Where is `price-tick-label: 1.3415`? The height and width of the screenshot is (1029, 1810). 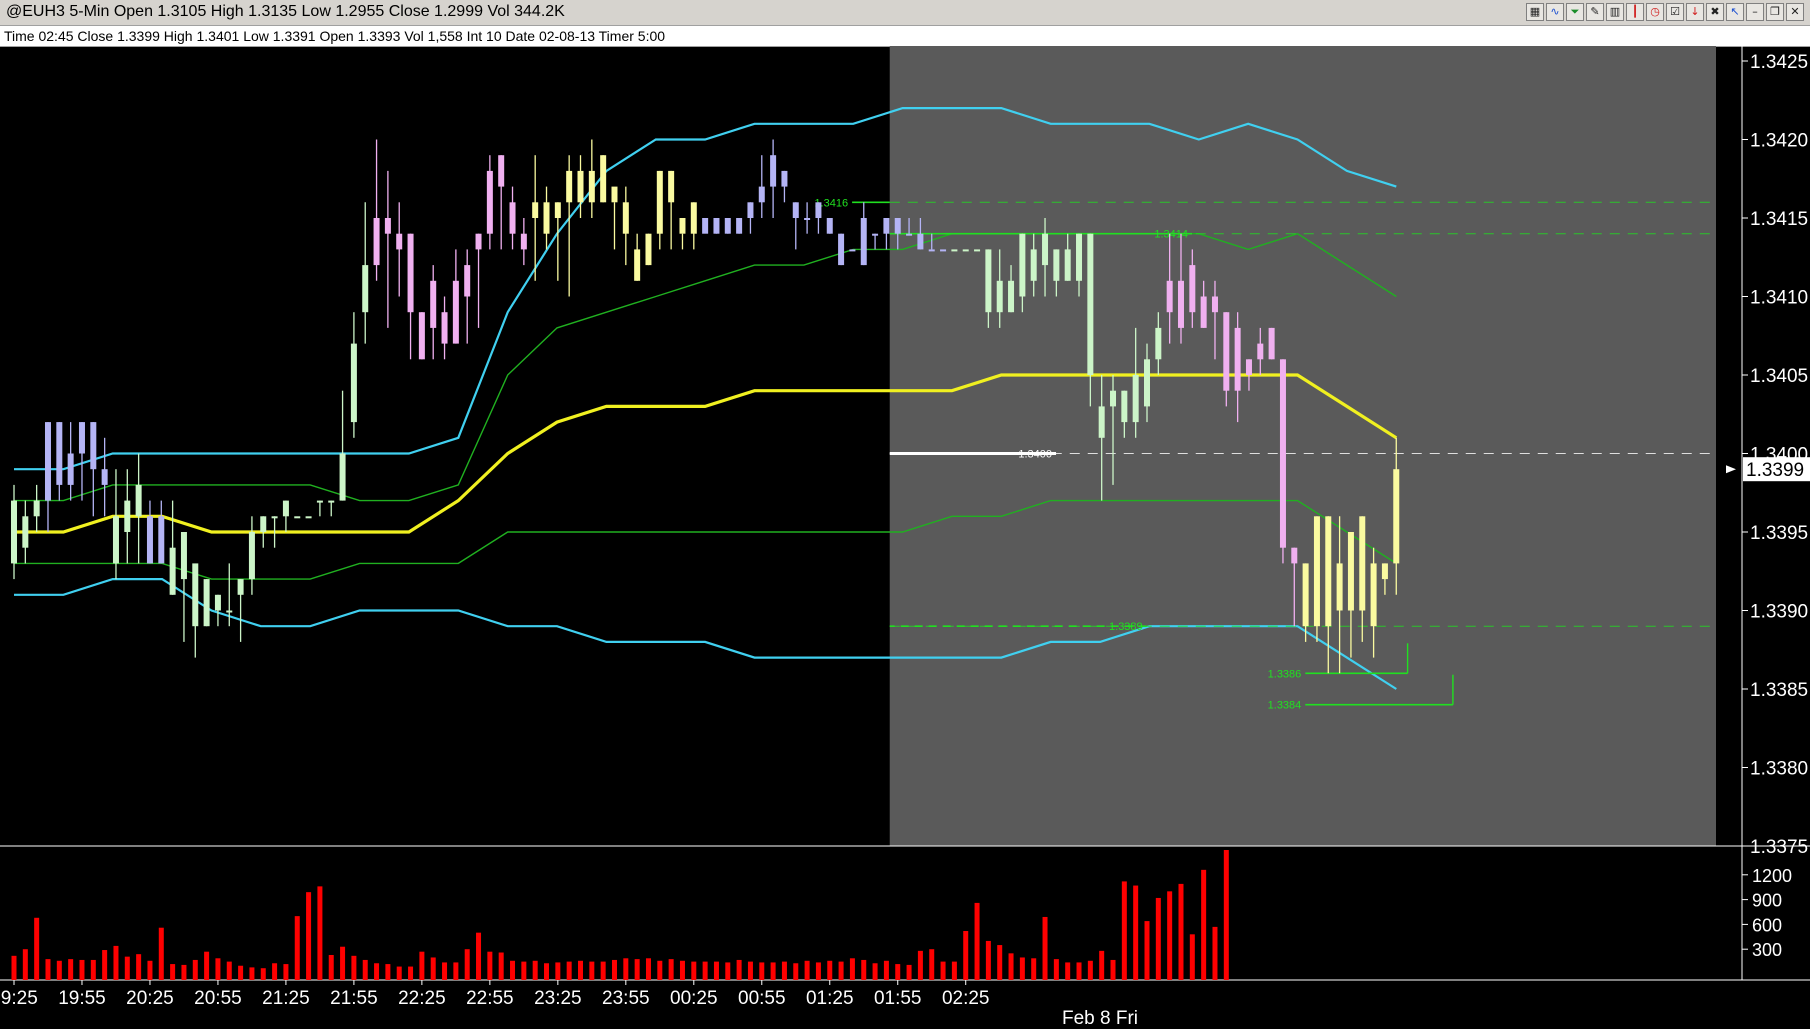
price-tick-label: 1.3415 is located at coordinates (1779, 219).